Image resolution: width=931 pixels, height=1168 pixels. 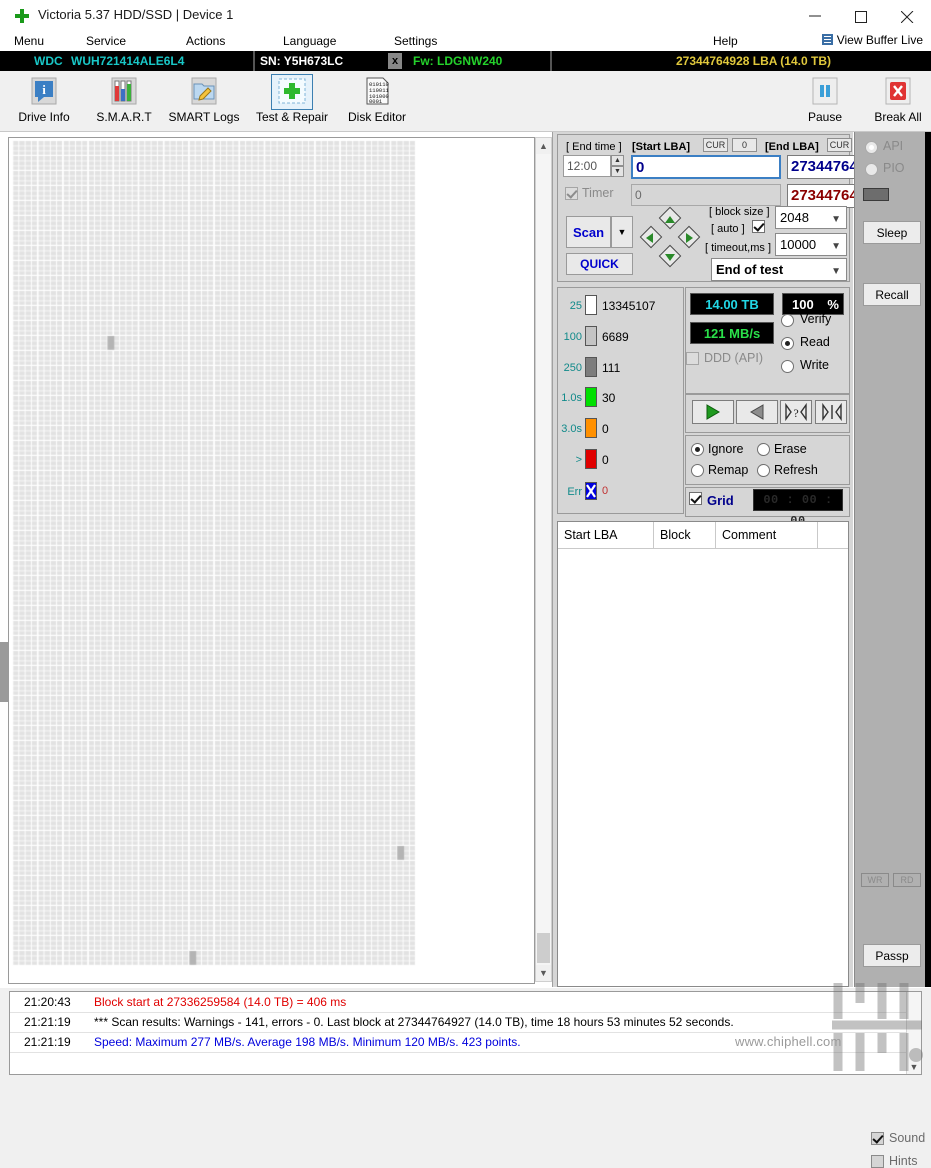 I want to click on toolbar-break-all: Break All, so click(x=894, y=102).